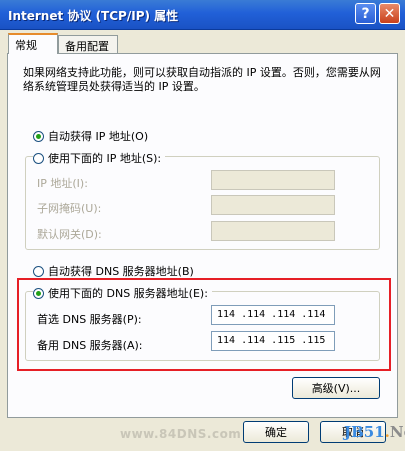 This screenshot has height=451, width=405. Describe the element at coordinates (90, 345) in the screenshot. I see `alternate-dns-label: 备用 DNS 服务器(A):` at that location.